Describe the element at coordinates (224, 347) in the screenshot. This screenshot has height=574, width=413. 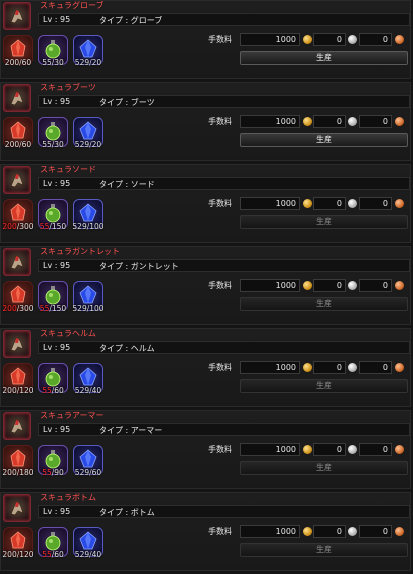
I see `item-info-bar: Lv : 95 タイプ : ヘルム` at that location.